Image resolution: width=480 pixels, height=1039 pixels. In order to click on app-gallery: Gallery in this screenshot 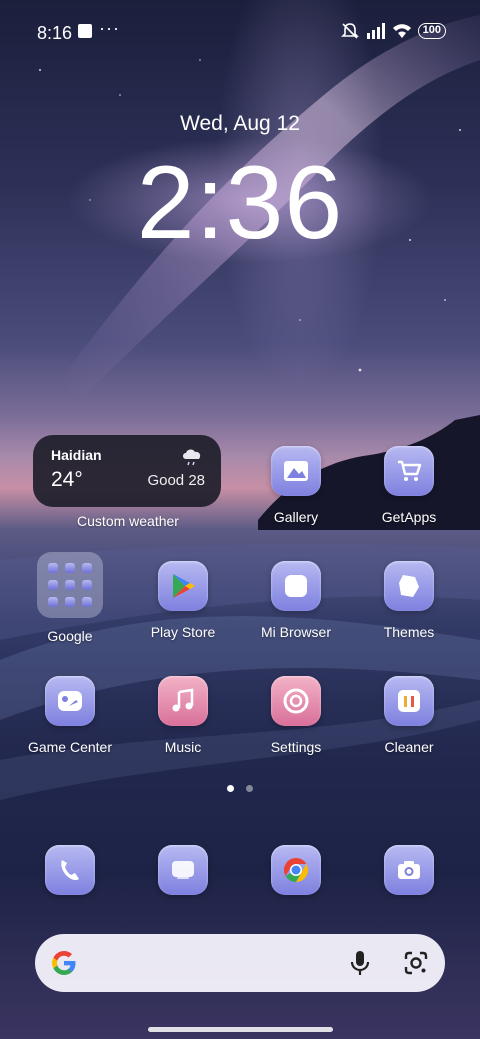, I will do `click(296, 485)`.